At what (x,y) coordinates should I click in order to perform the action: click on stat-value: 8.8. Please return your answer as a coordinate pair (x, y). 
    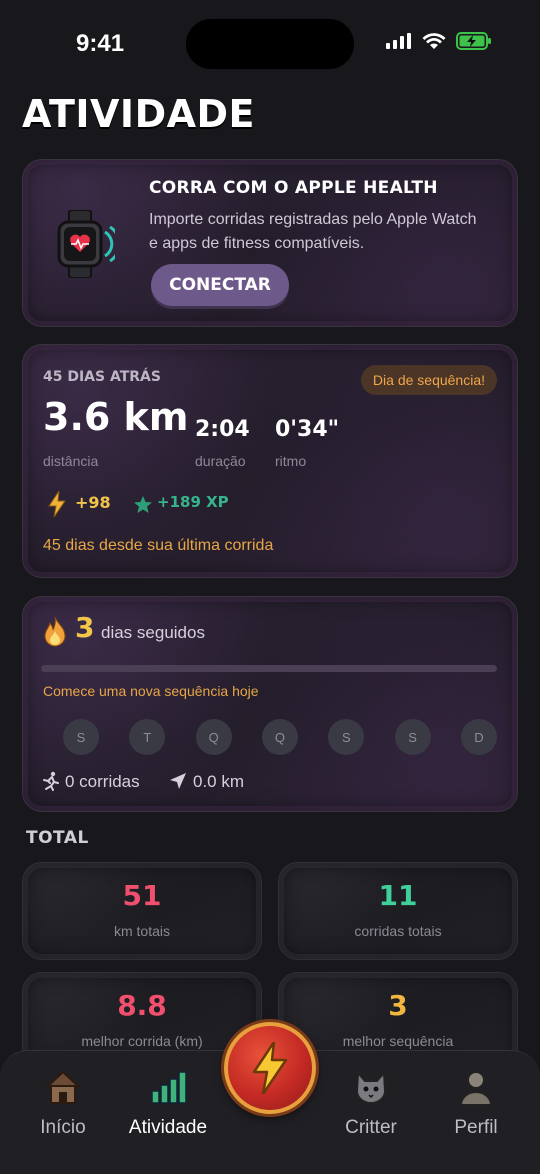
    Looking at the image, I should click on (142, 1005).